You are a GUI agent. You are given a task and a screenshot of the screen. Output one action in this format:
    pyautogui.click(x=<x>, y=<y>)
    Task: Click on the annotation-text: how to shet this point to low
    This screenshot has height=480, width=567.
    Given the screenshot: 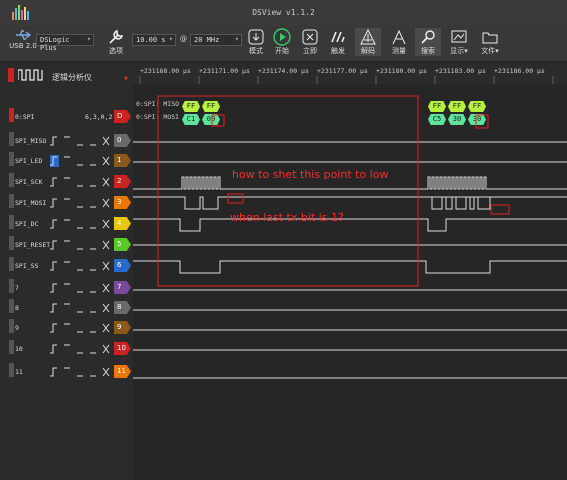 What is the action you would take?
    pyautogui.click(x=310, y=174)
    